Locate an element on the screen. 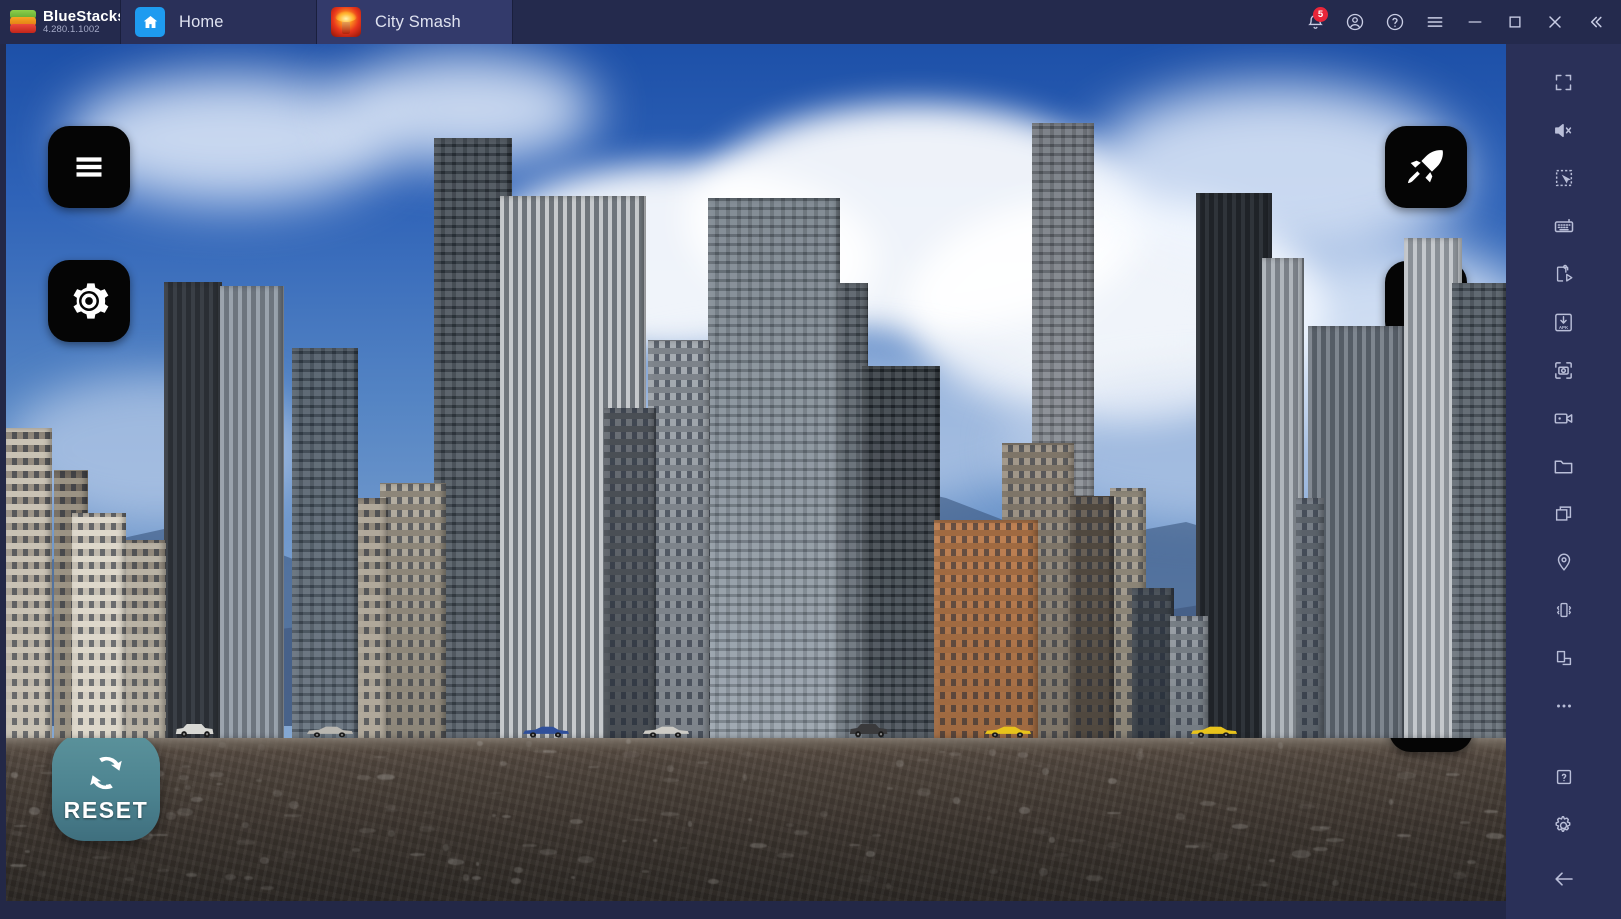 This screenshot has height=919, width=1621. fullscreen-icon is located at coordinates (1563, 82).